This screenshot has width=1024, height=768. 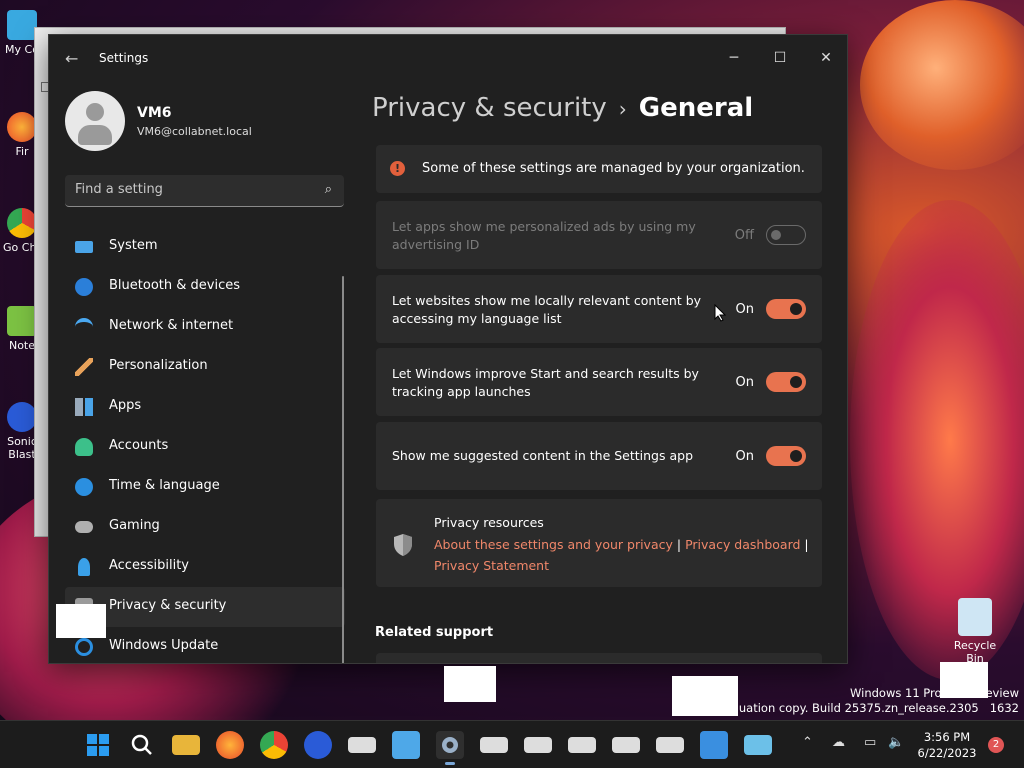 I want to click on info-icon: !, so click(x=397, y=168).